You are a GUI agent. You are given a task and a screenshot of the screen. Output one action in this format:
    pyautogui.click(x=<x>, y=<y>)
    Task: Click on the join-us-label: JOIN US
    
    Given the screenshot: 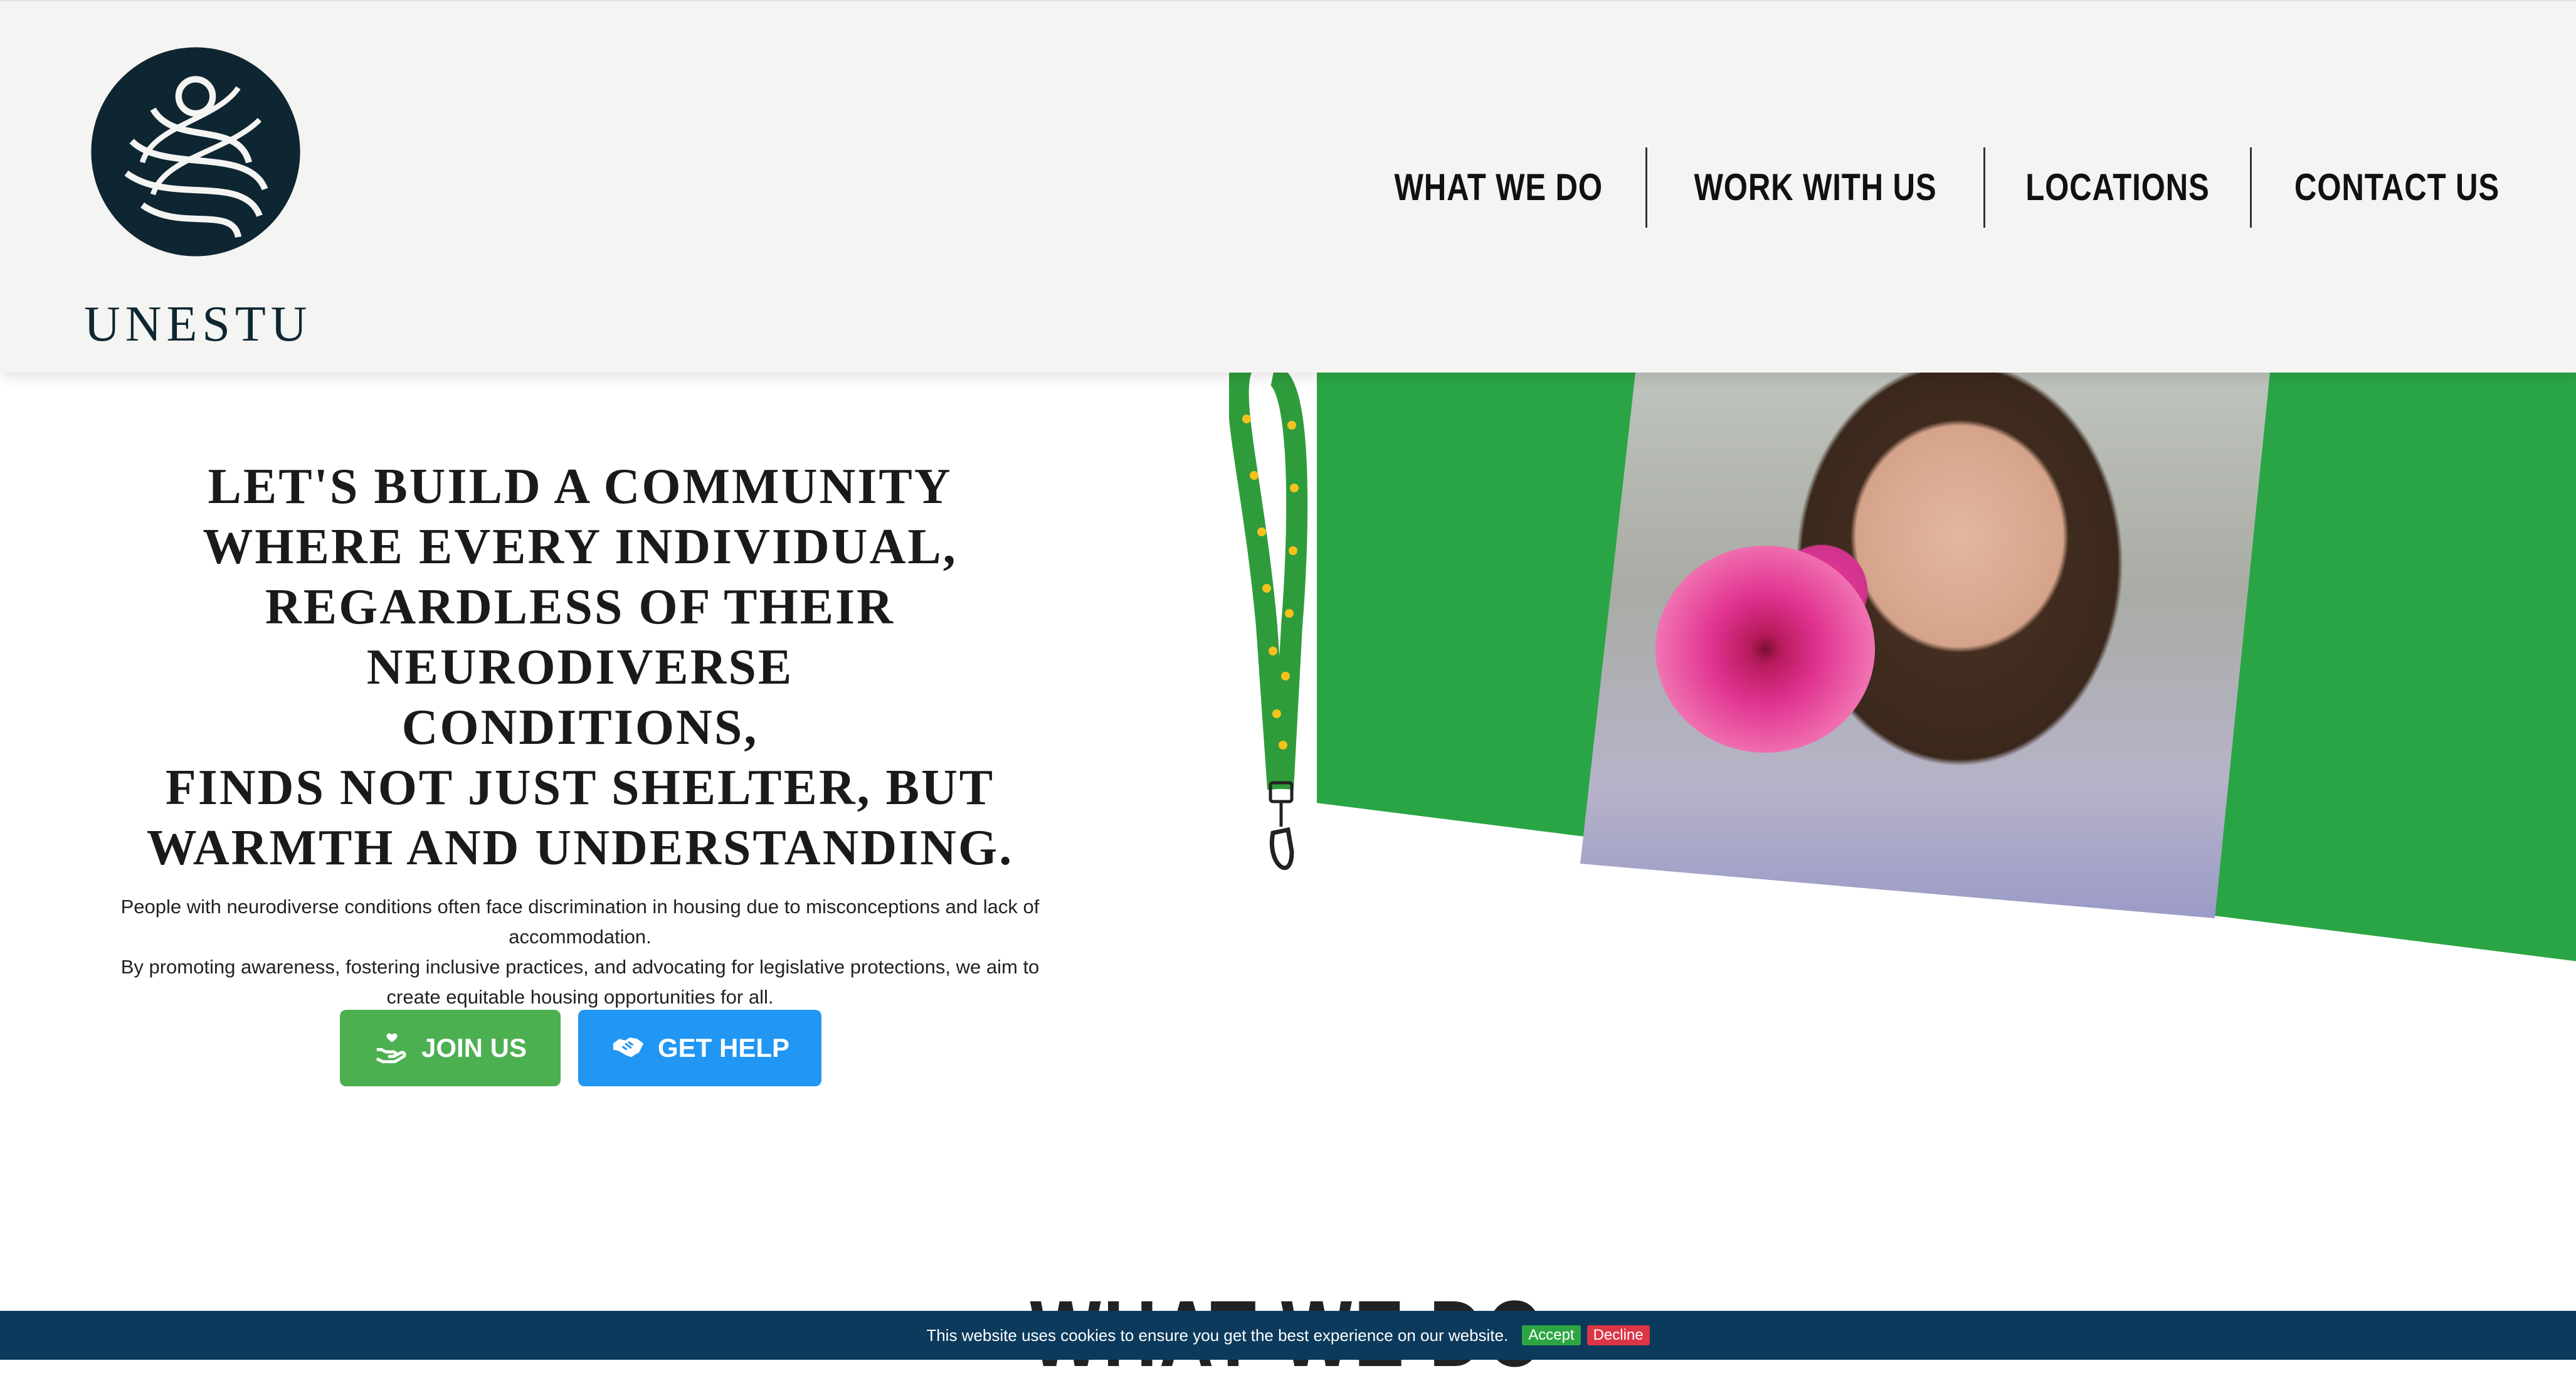 What is the action you would take?
    pyautogui.click(x=474, y=1047)
    